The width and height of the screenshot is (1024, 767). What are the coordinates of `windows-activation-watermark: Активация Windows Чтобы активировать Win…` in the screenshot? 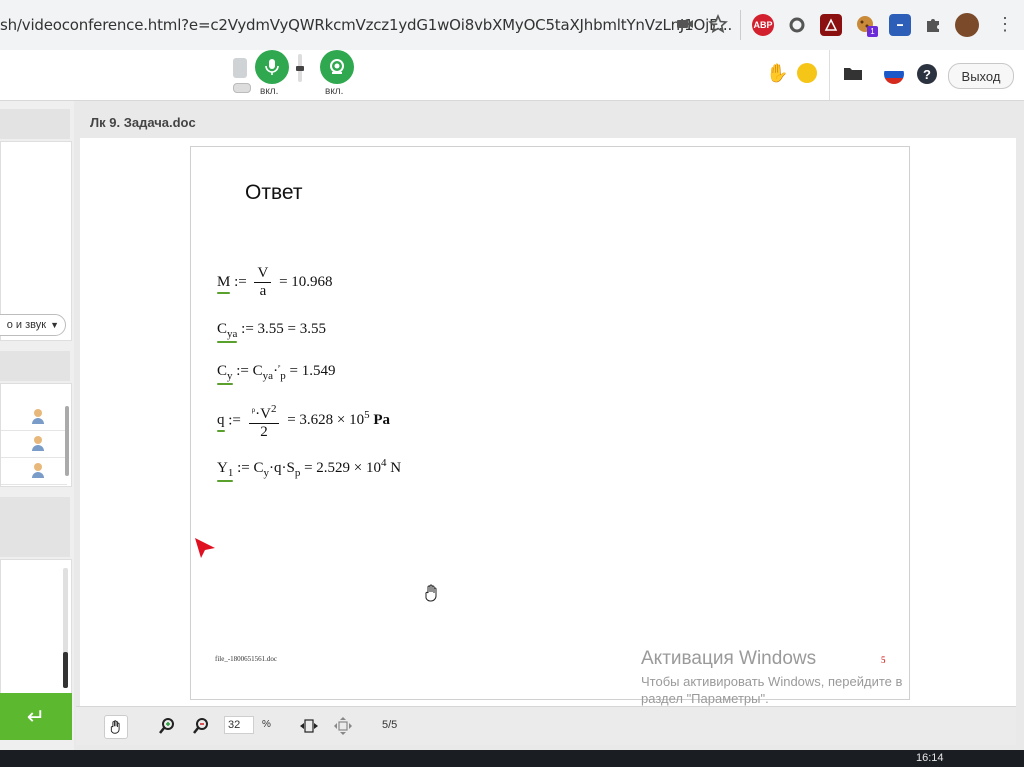 It's located at (771, 677).